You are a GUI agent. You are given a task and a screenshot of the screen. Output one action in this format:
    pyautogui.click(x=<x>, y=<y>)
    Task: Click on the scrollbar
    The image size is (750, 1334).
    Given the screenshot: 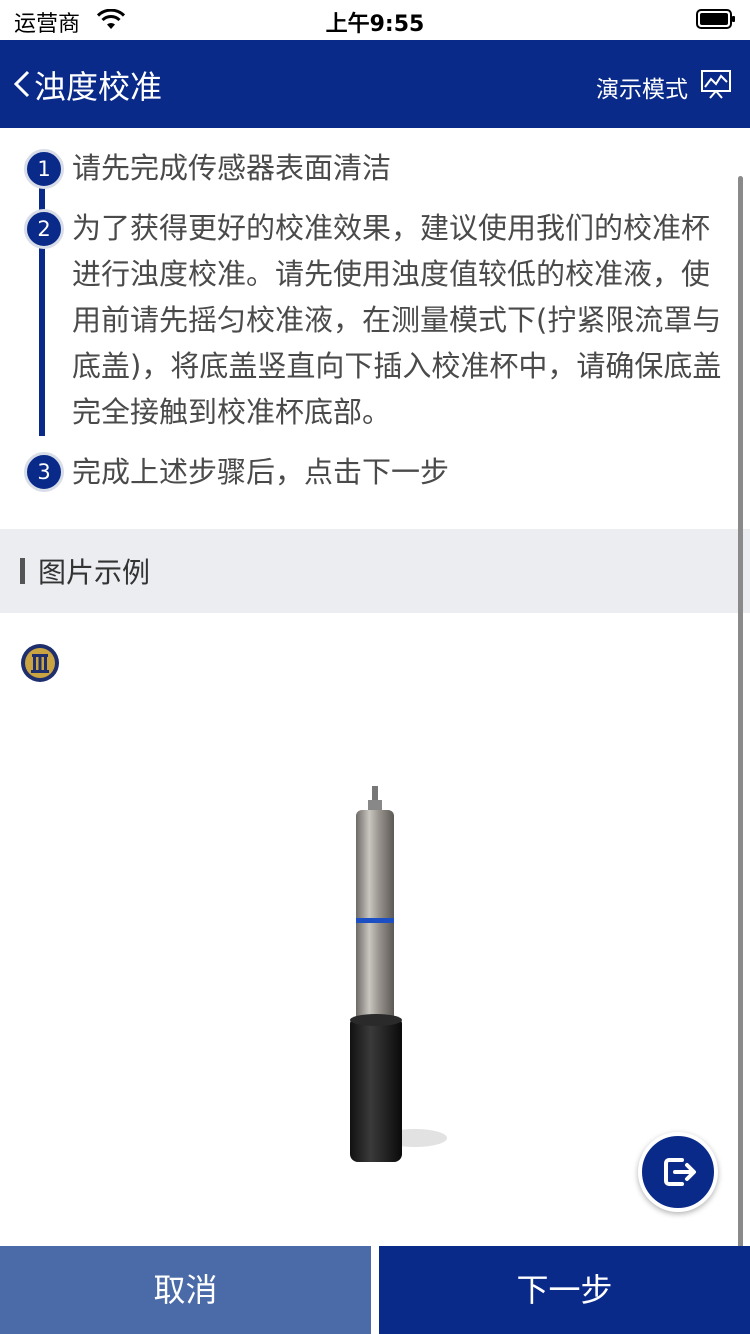 What is the action you would take?
    pyautogui.click(x=740, y=724)
    